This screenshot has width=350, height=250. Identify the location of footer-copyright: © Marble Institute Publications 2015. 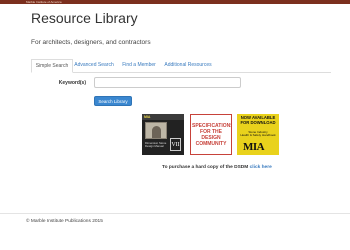
(64, 221).